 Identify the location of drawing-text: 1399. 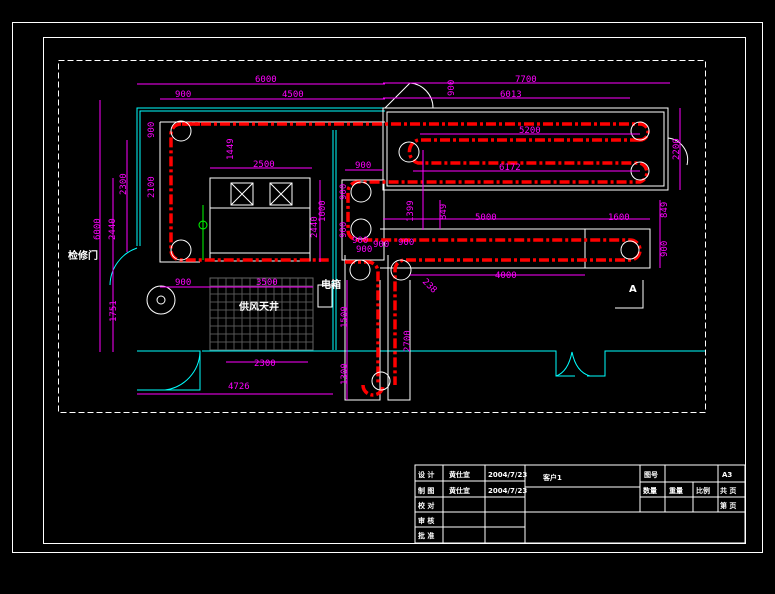
(411, 211).